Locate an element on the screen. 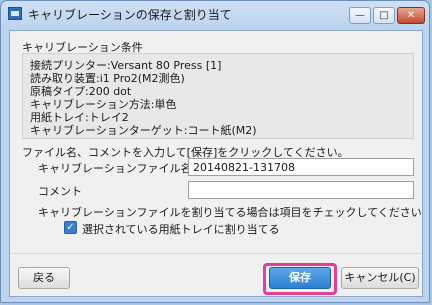 The width and height of the screenshot is (432, 305). maximize-button: □ is located at coordinates (384, 15).